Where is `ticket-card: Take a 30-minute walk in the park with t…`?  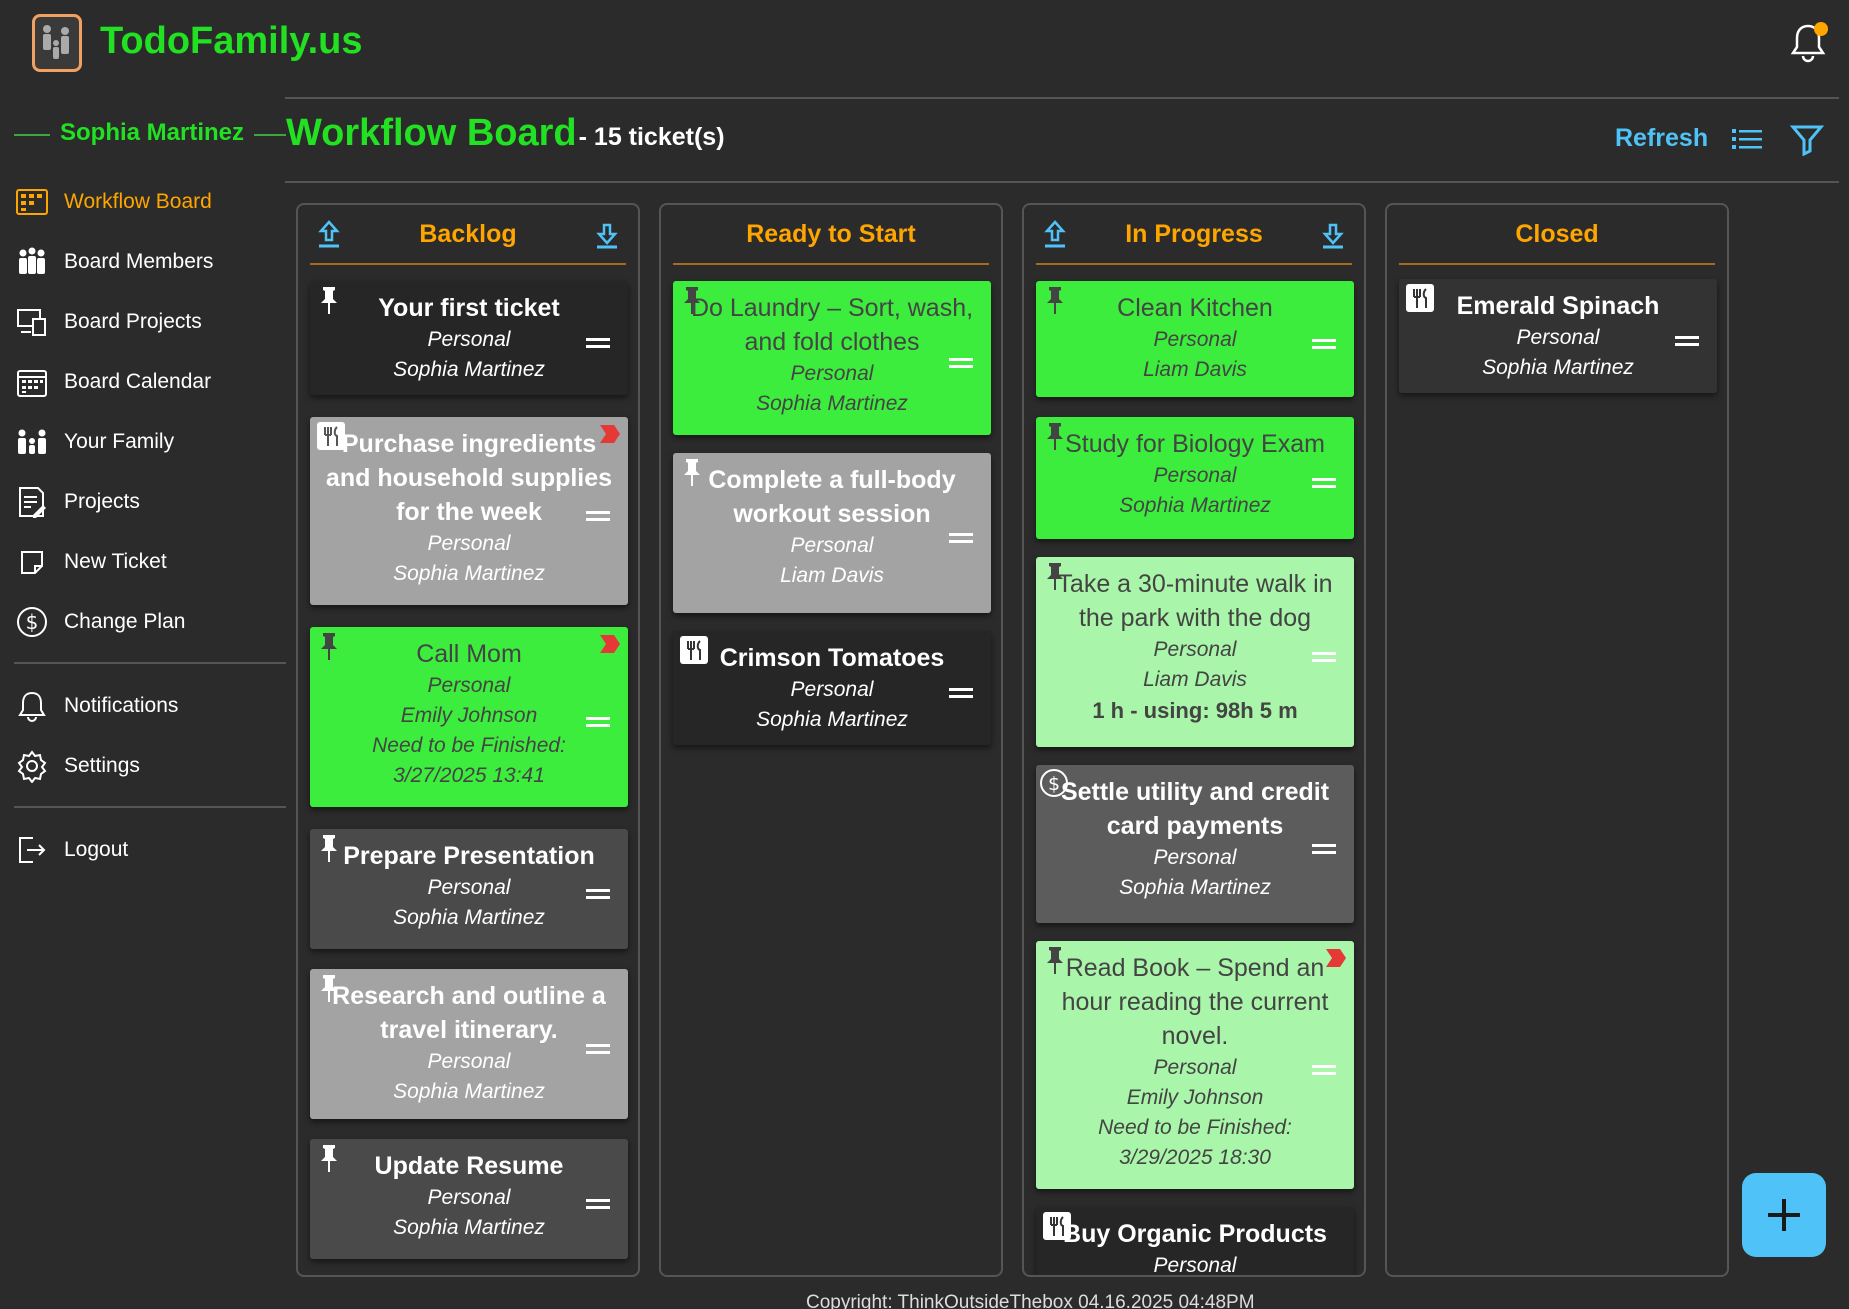
ticket-card: Take a 30-minute walk in the park with t… is located at coordinates (1195, 652).